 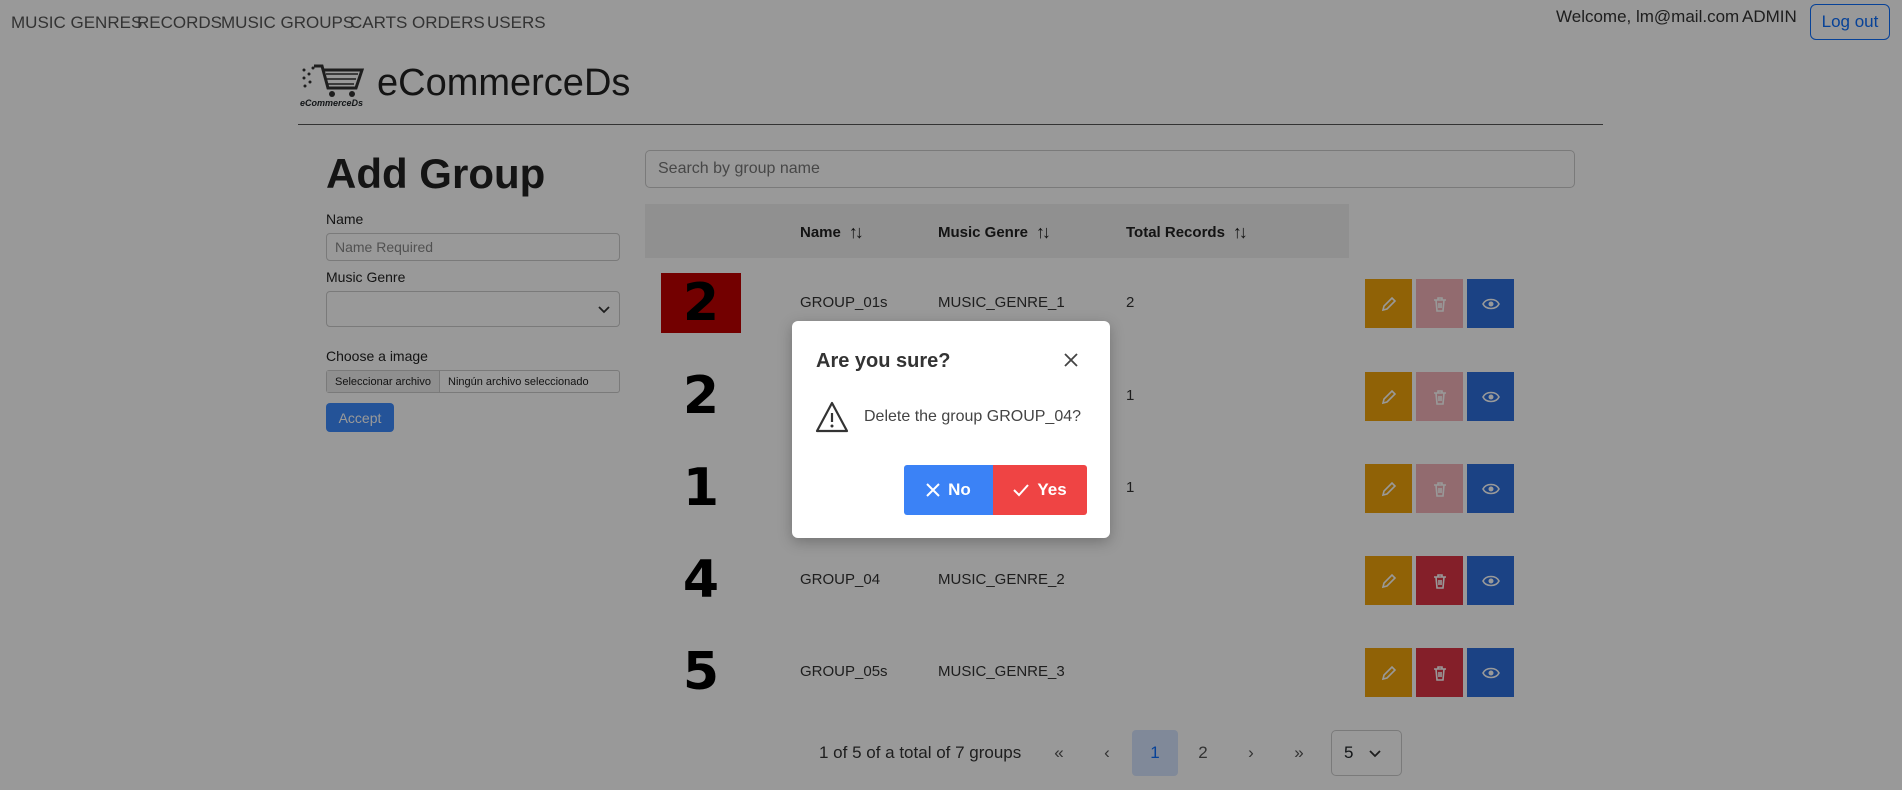 I want to click on yes-button: Yes, so click(x=1040, y=490).